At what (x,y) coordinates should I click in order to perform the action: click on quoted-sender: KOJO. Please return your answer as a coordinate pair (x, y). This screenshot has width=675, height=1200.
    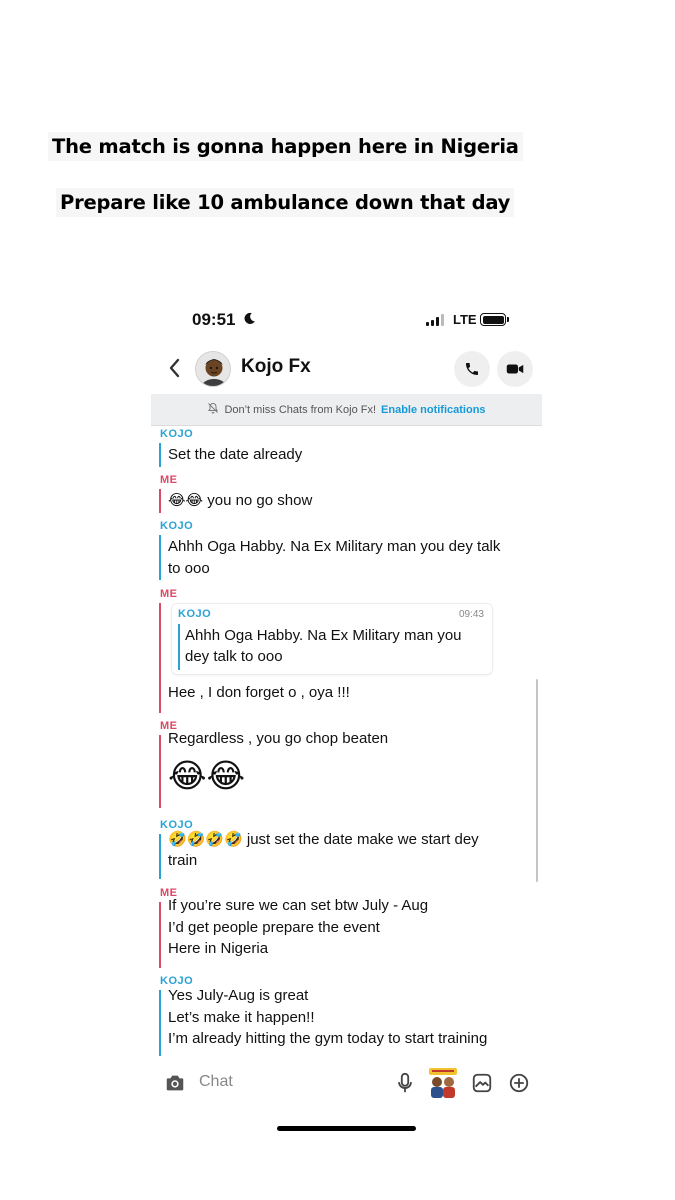
    Looking at the image, I should click on (195, 614).